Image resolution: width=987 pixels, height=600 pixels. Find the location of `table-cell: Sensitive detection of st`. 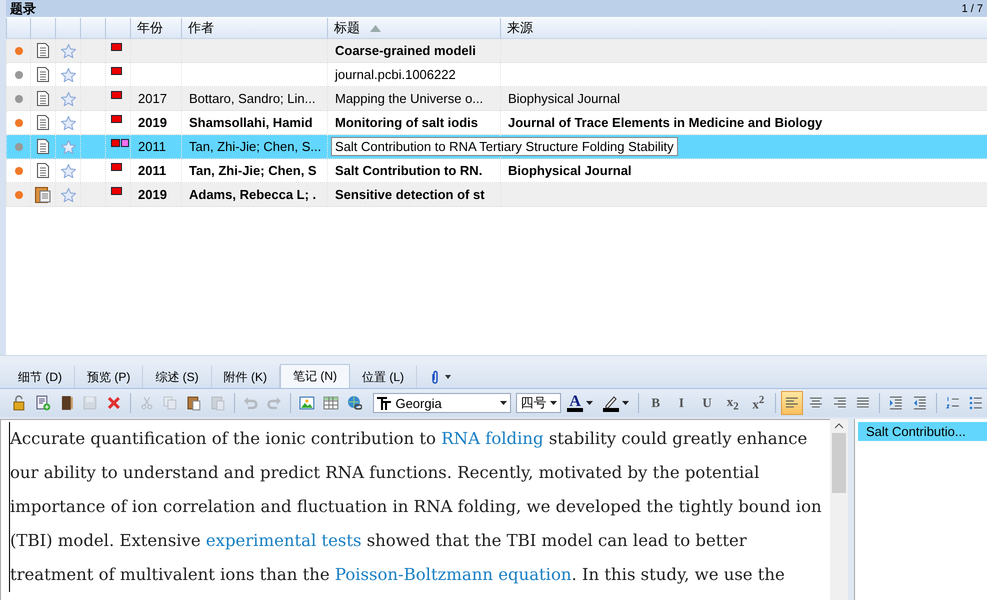

table-cell: Sensitive detection of st is located at coordinates (410, 194).